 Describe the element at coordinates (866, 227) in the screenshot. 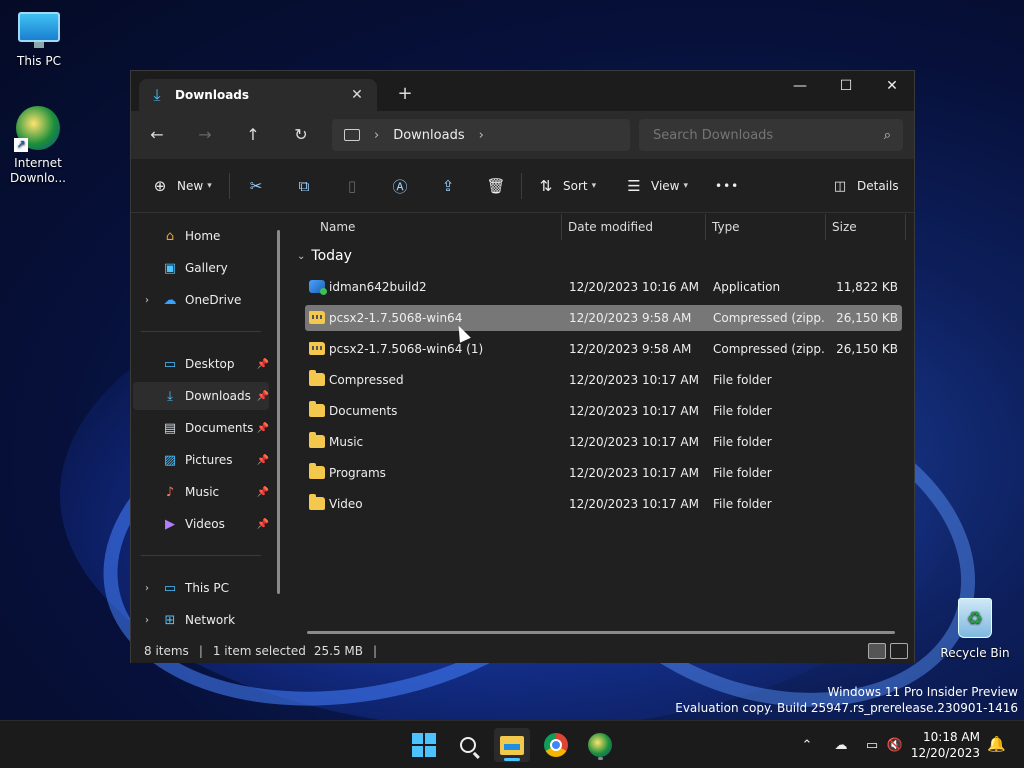

I see `column-header-size: Size` at that location.